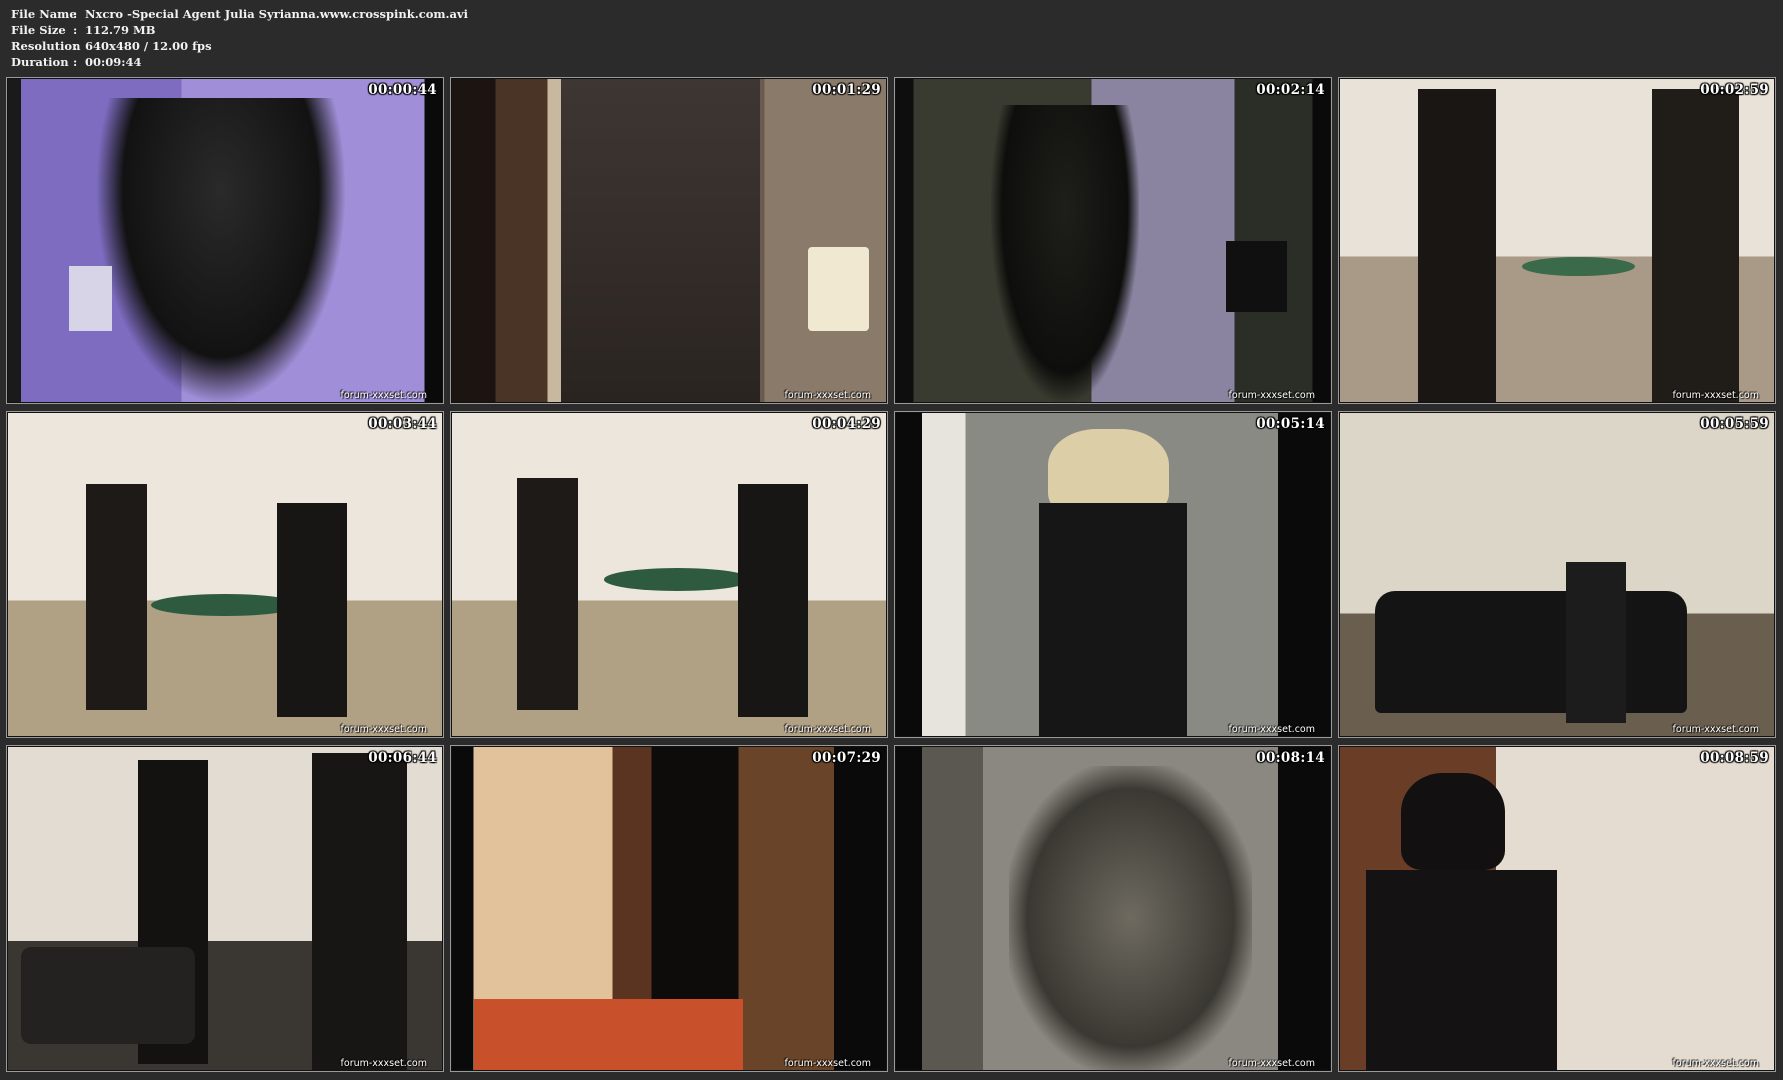  I want to click on thumbnail-10: 00:07:29 forum-xxxset.com, so click(669, 908).